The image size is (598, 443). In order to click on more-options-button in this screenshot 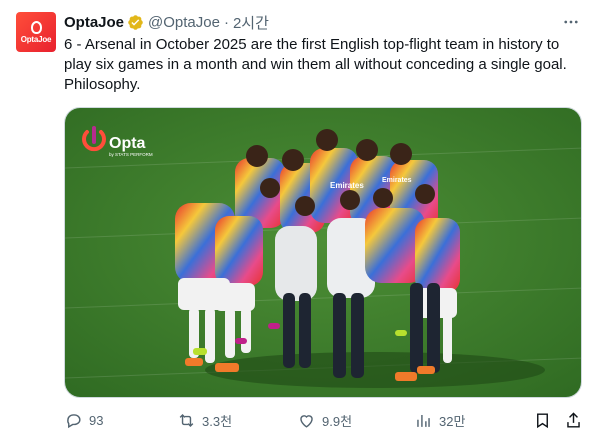, I will do `click(571, 22)`.